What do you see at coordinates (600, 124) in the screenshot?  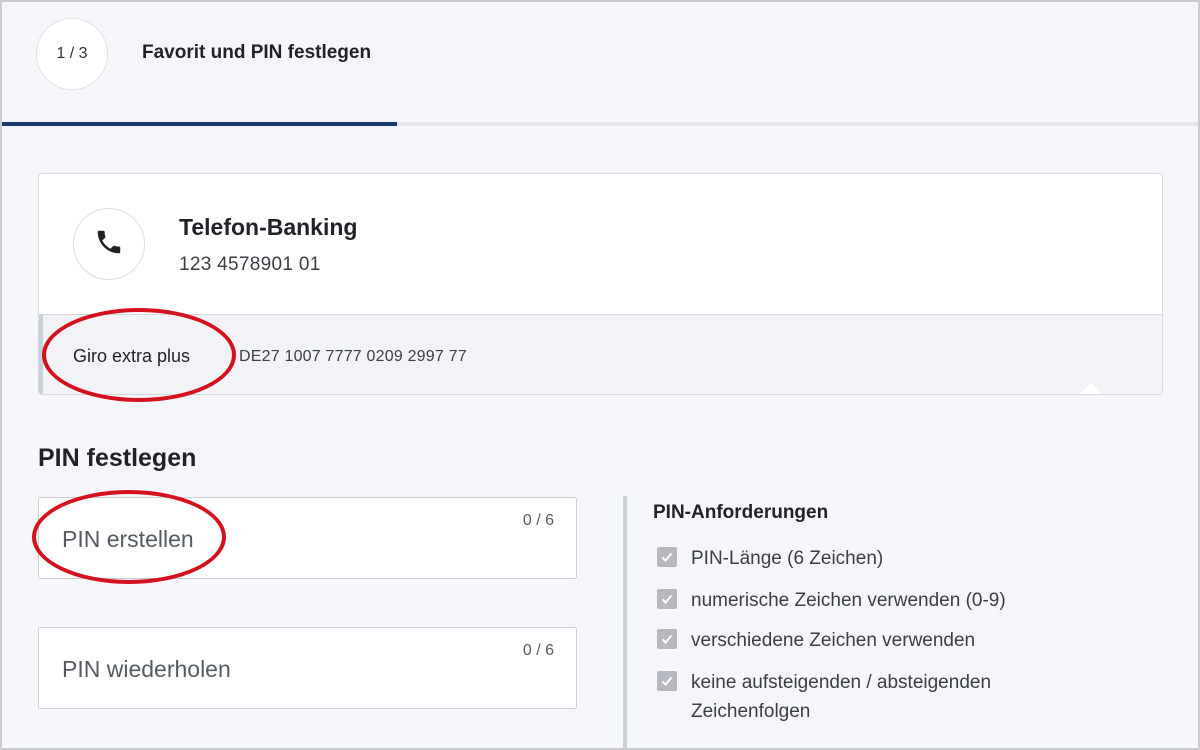 I see `progress-bar` at bounding box center [600, 124].